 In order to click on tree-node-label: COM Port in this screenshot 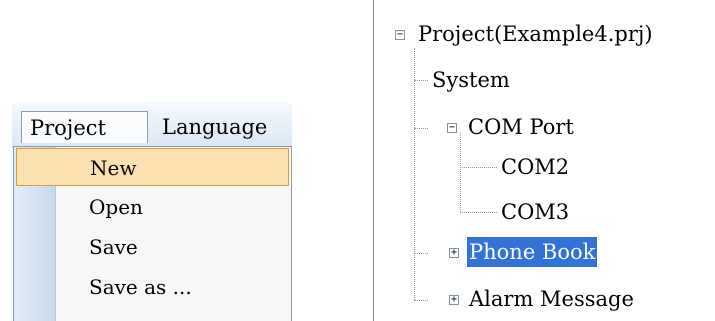, I will do `click(521, 127)`.